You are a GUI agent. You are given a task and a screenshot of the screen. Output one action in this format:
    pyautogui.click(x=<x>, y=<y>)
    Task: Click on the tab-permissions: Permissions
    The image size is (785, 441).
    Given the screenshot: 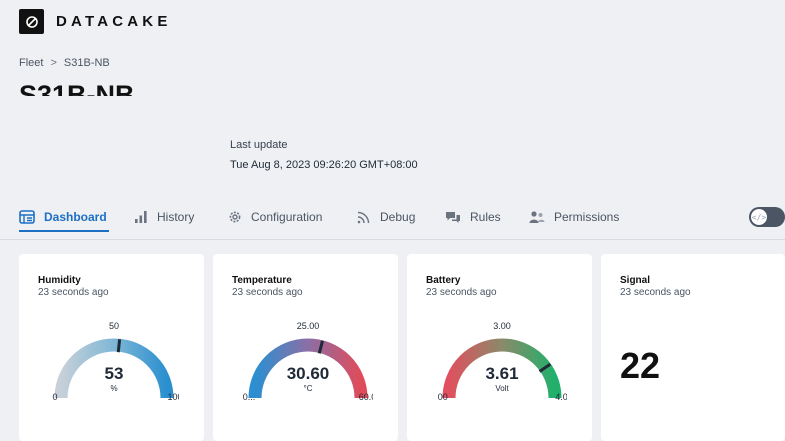 What is the action you would take?
    pyautogui.click(x=574, y=217)
    